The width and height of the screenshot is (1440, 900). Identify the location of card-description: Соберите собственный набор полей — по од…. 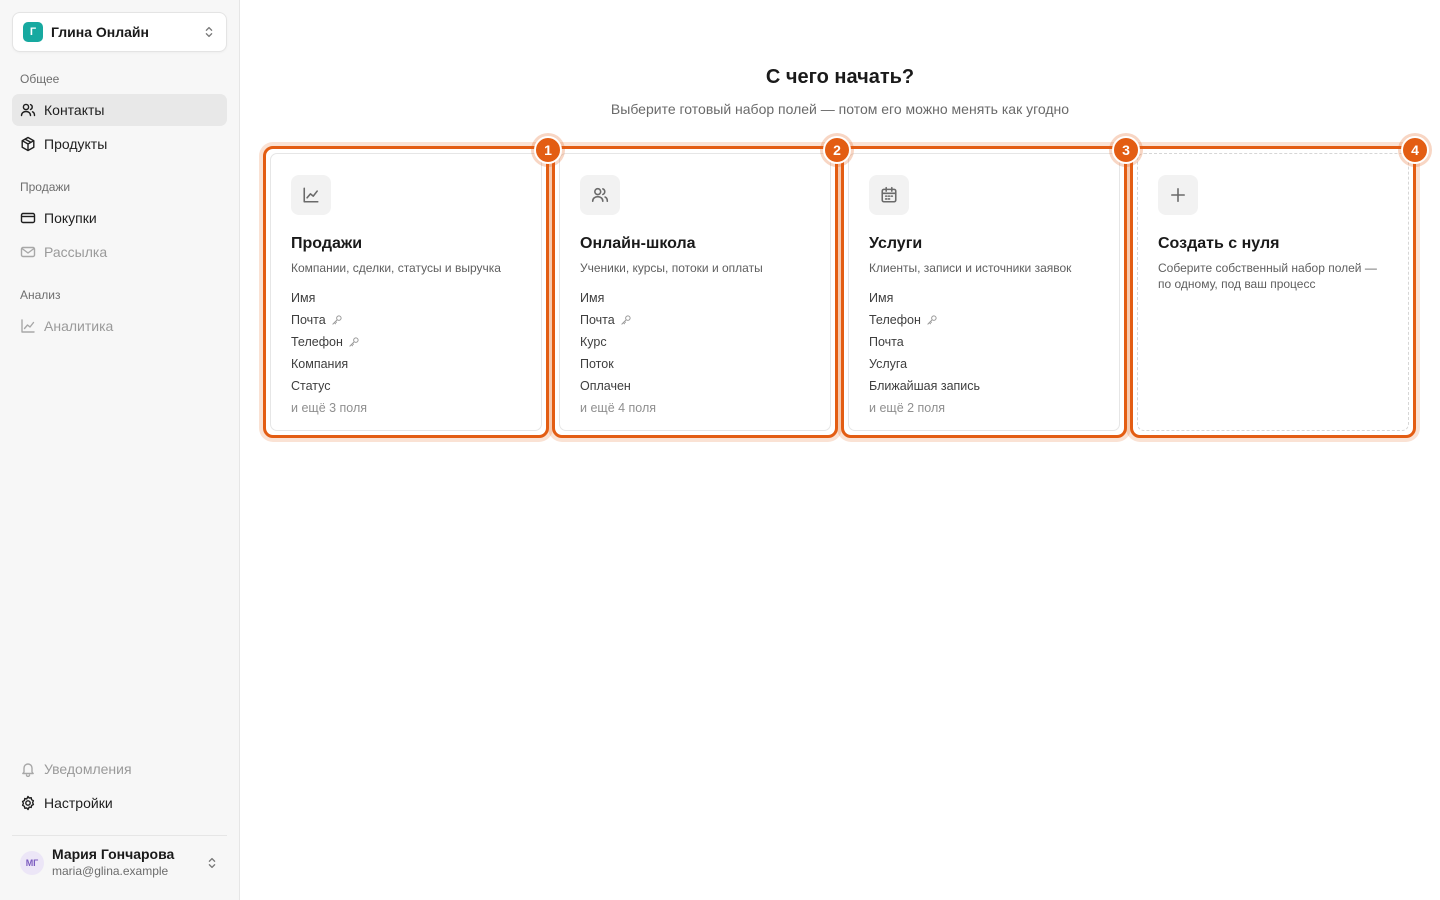
(1267, 276).